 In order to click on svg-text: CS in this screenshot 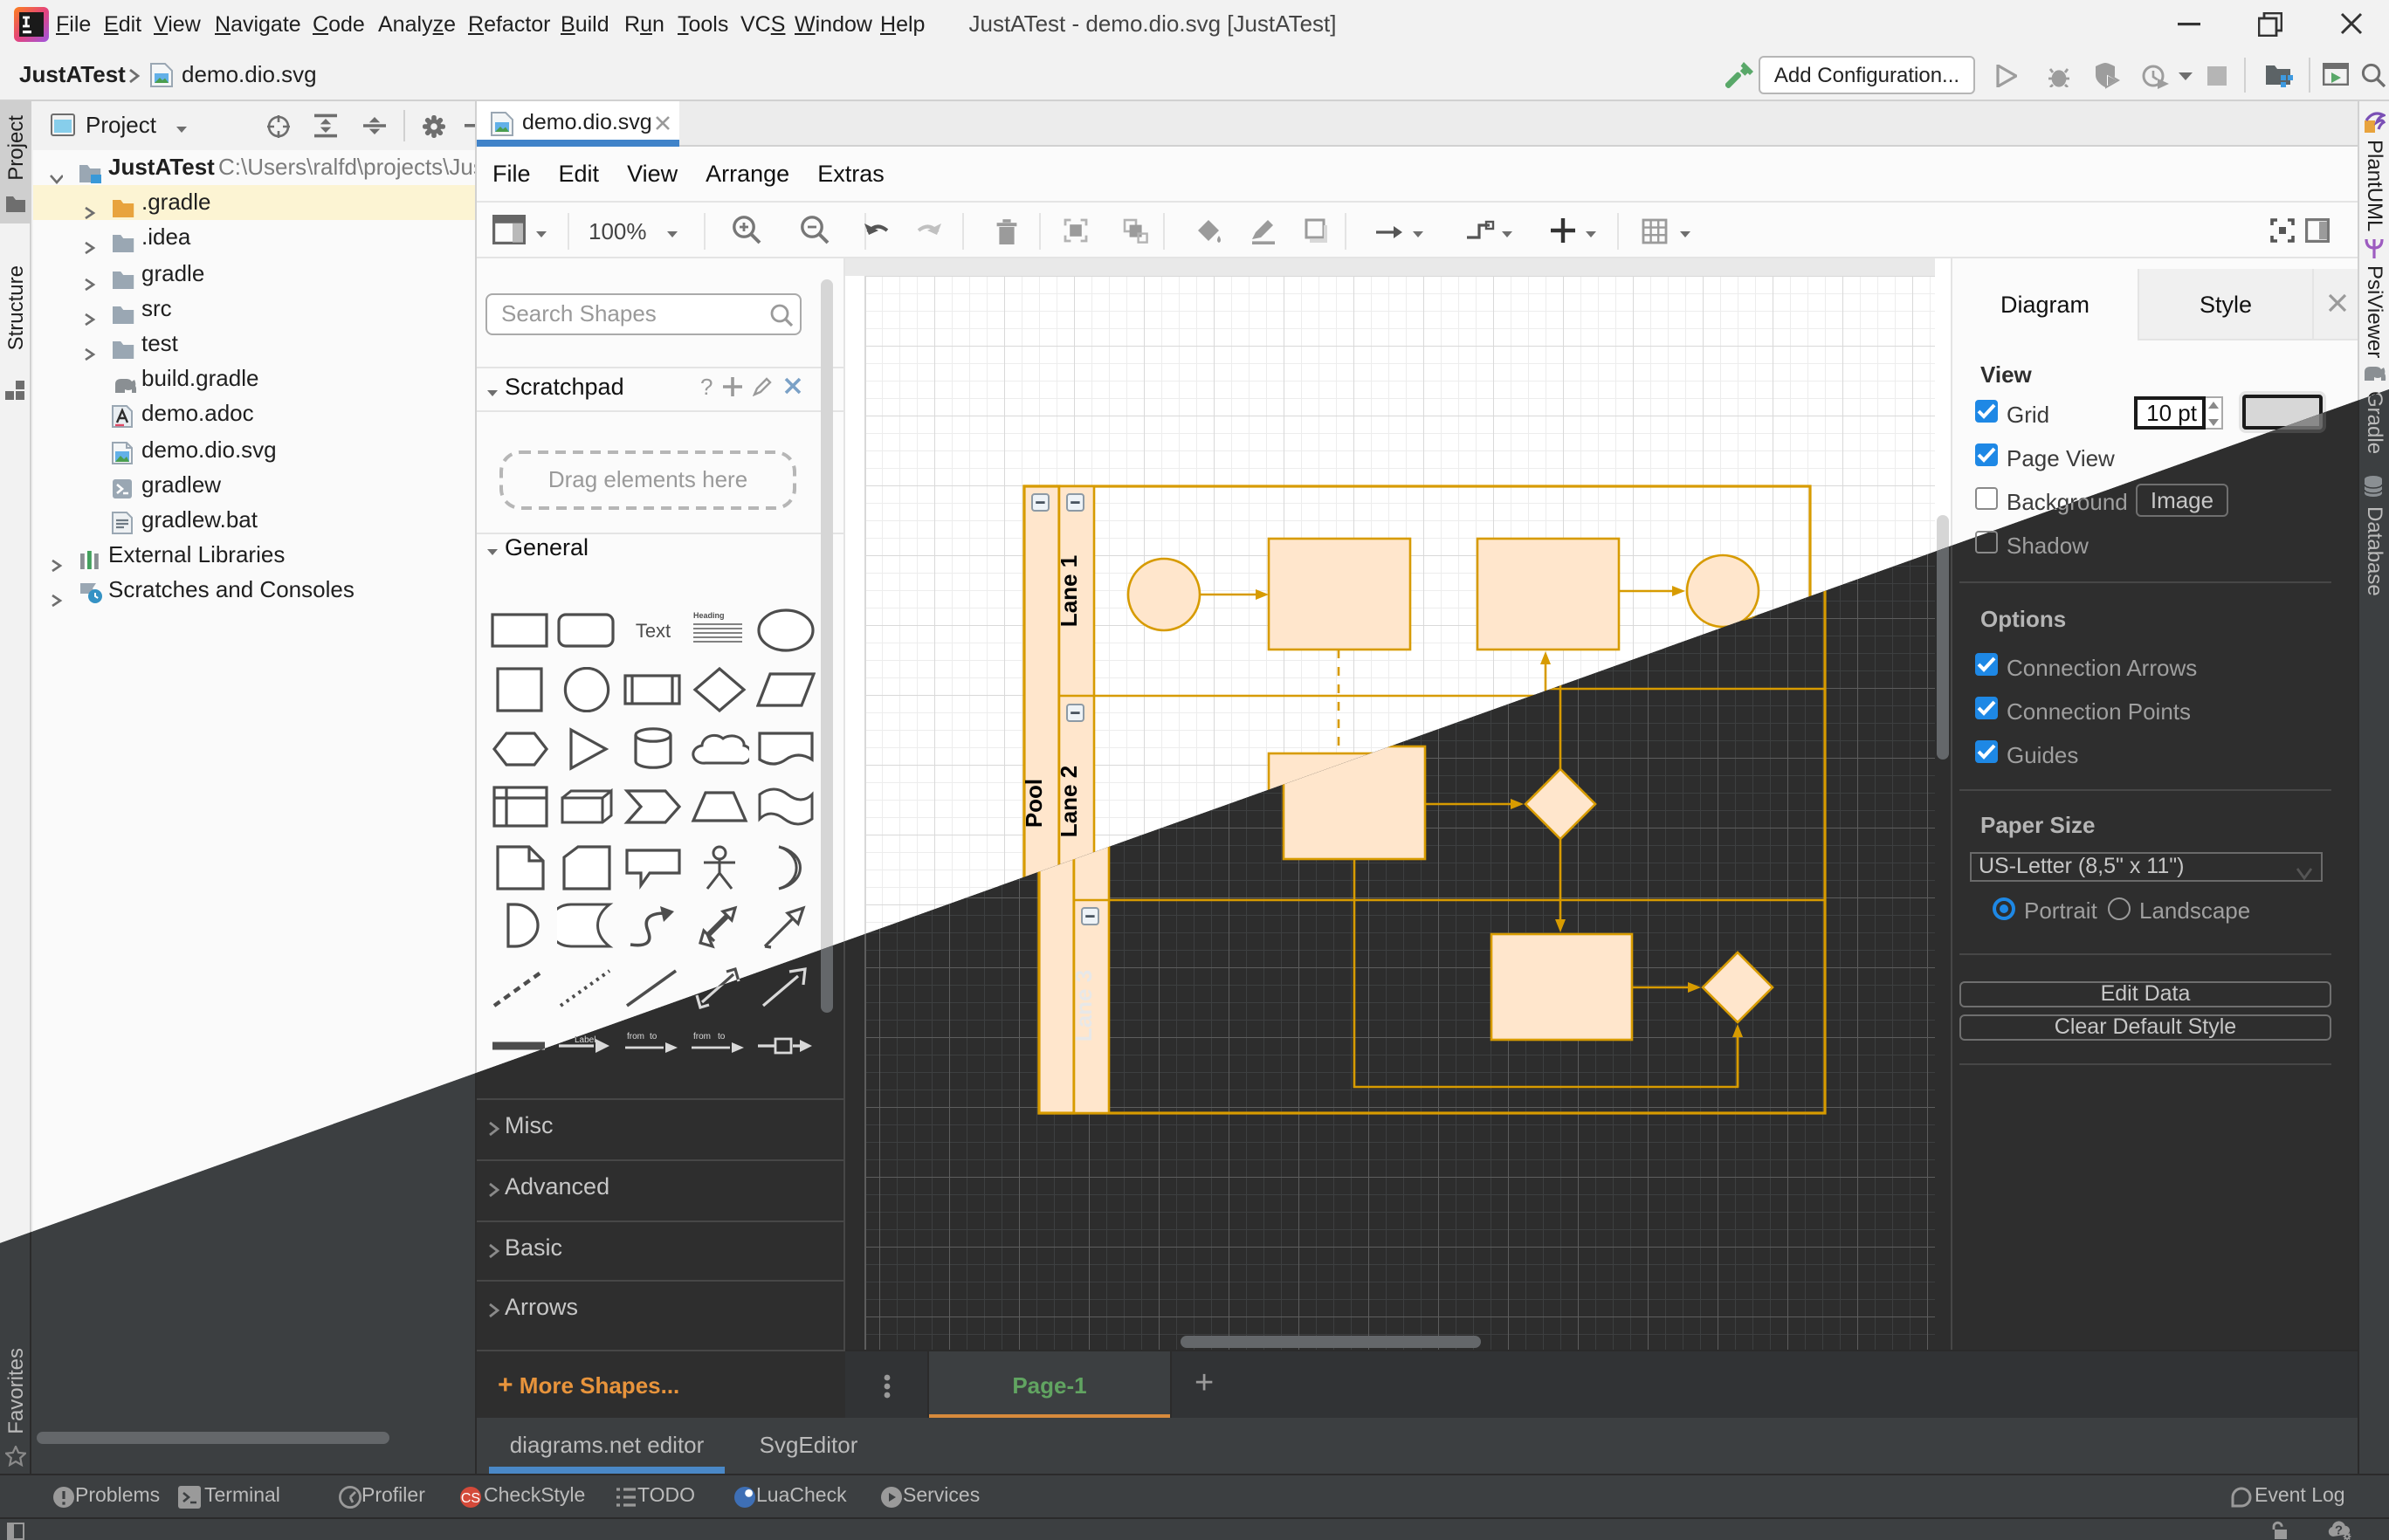, I will do `click(470, 1498)`.